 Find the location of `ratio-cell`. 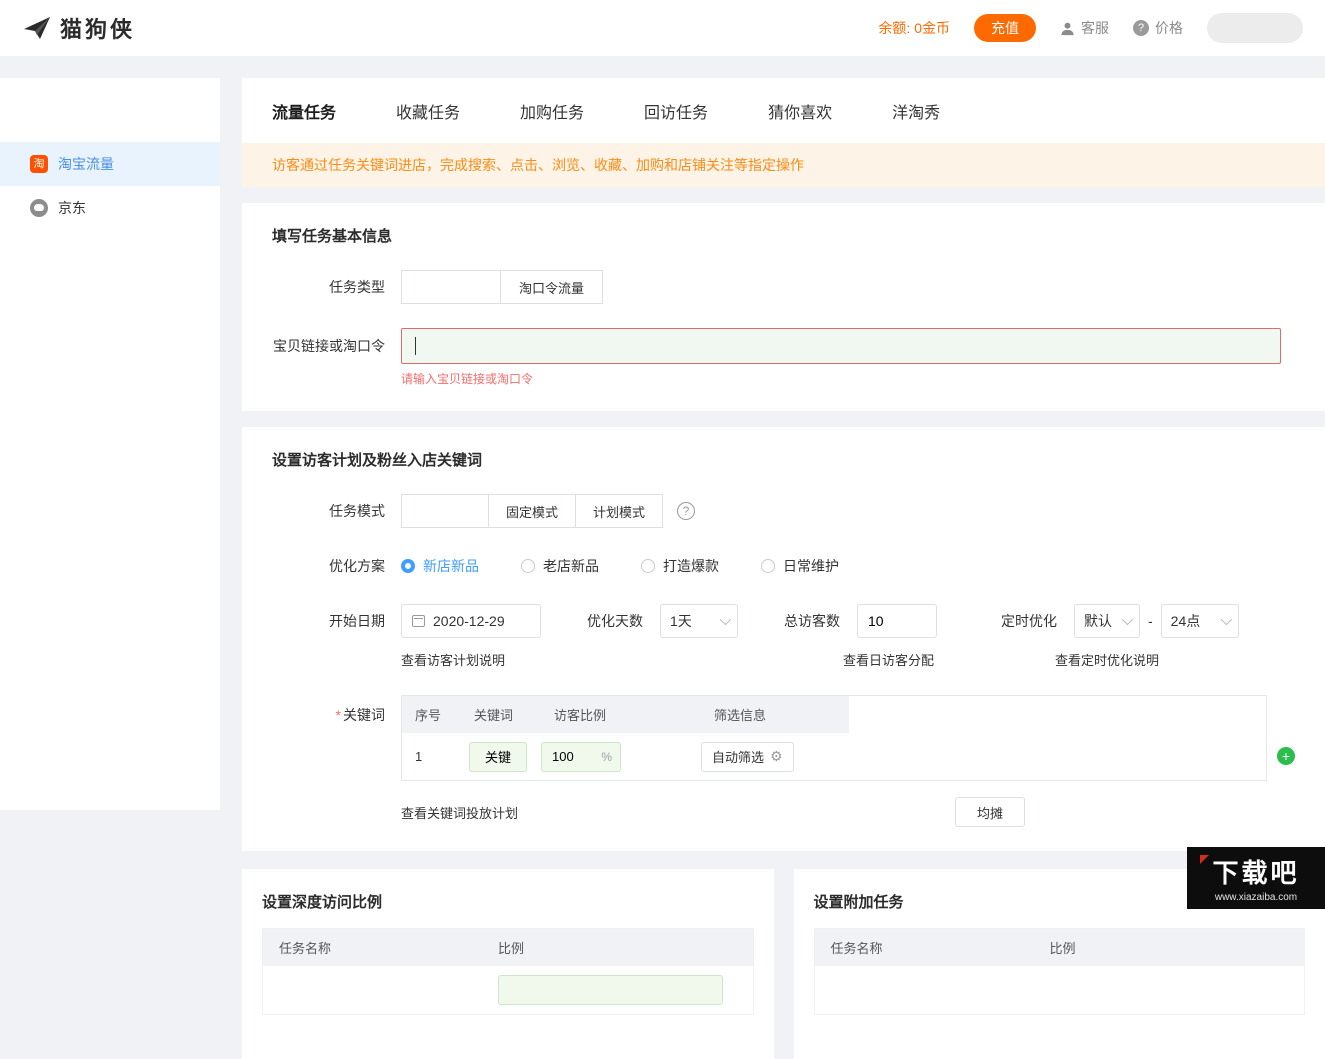

ratio-cell is located at coordinates (625, 990).